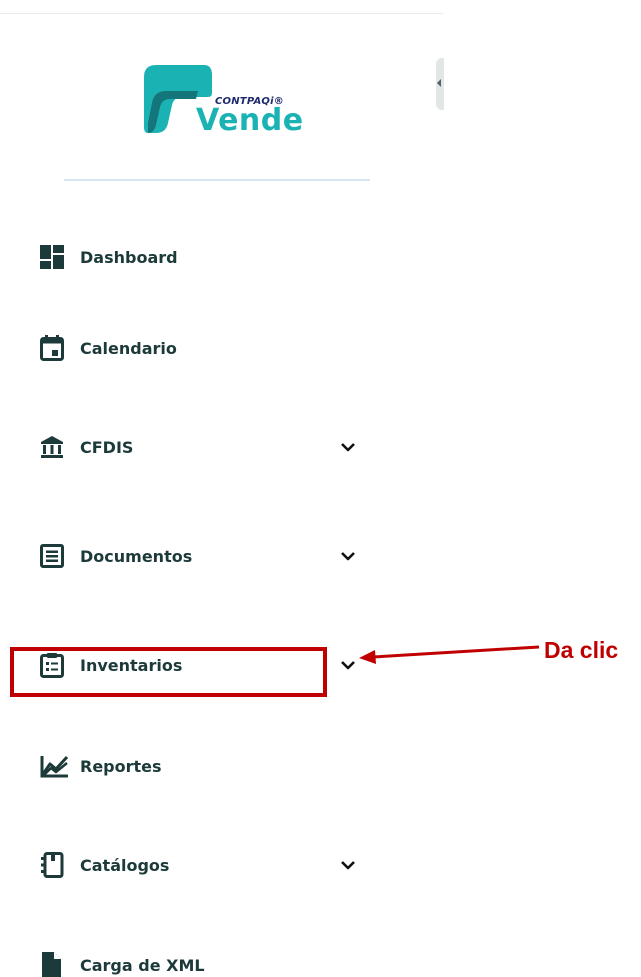 Image resolution: width=641 pixels, height=977 pixels. Describe the element at coordinates (55, 766) in the screenshot. I see `chart-line-icon` at that location.